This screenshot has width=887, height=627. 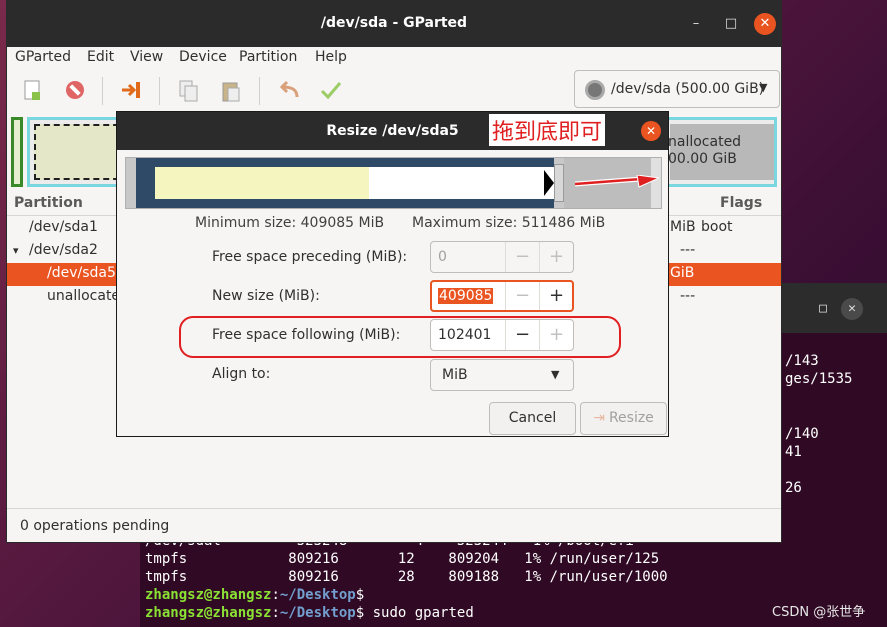 I want to click on delete-partition-icon, so click(x=75, y=91).